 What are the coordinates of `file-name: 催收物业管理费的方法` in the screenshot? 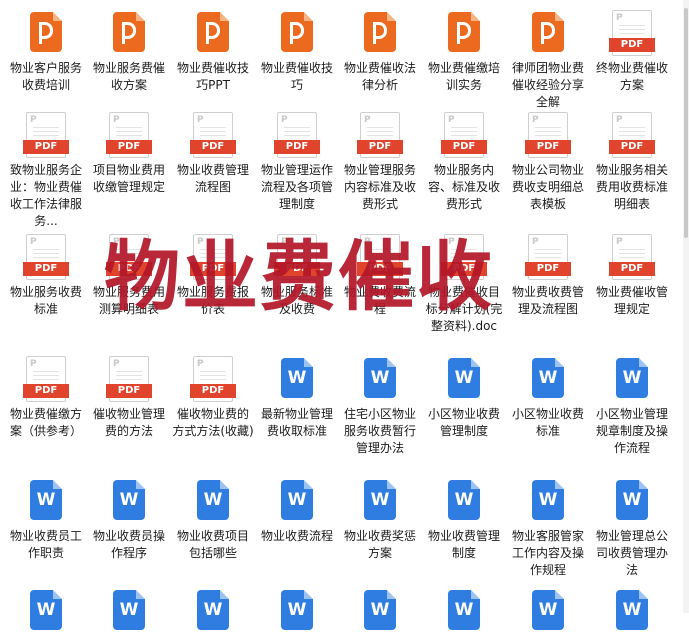 It's located at (128, 422).